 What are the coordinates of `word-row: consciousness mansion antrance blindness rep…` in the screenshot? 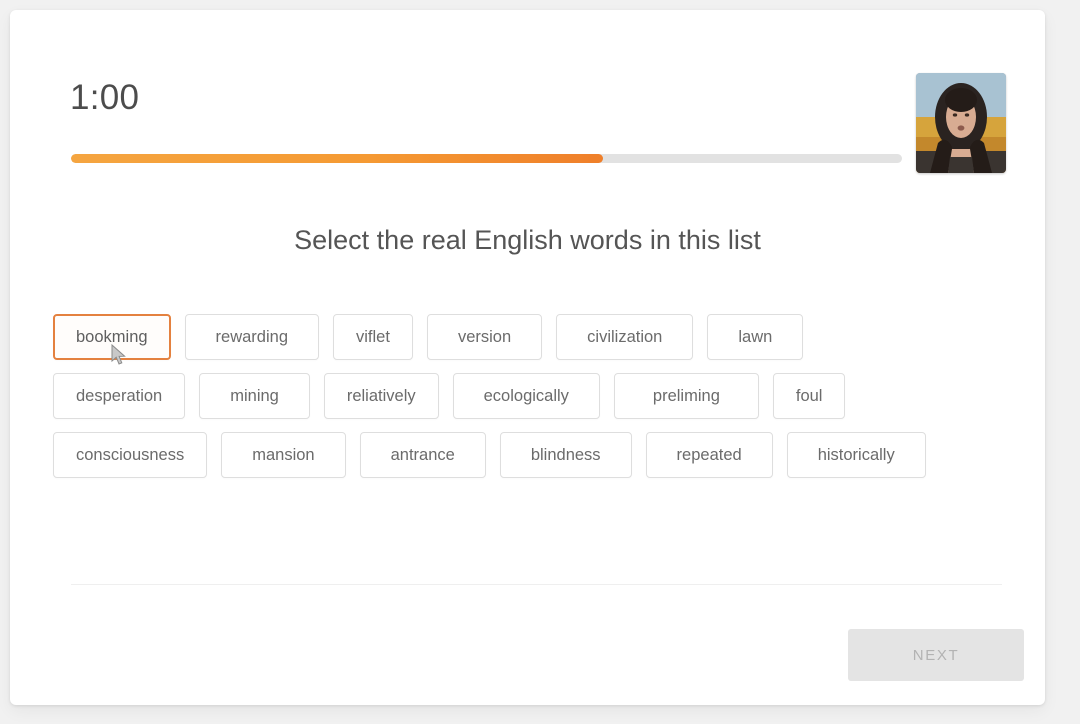 It's located at (530, 455).